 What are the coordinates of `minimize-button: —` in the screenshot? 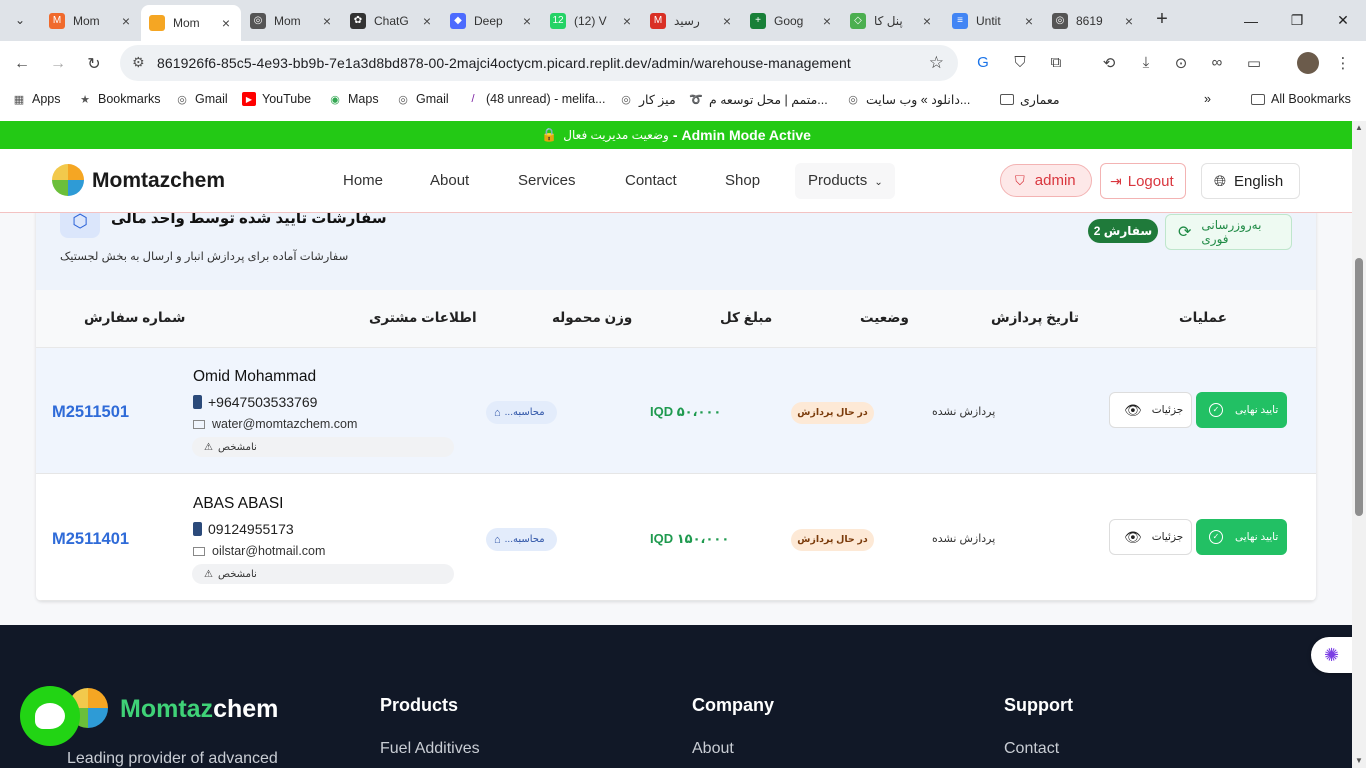 It's located at (1251, 20).